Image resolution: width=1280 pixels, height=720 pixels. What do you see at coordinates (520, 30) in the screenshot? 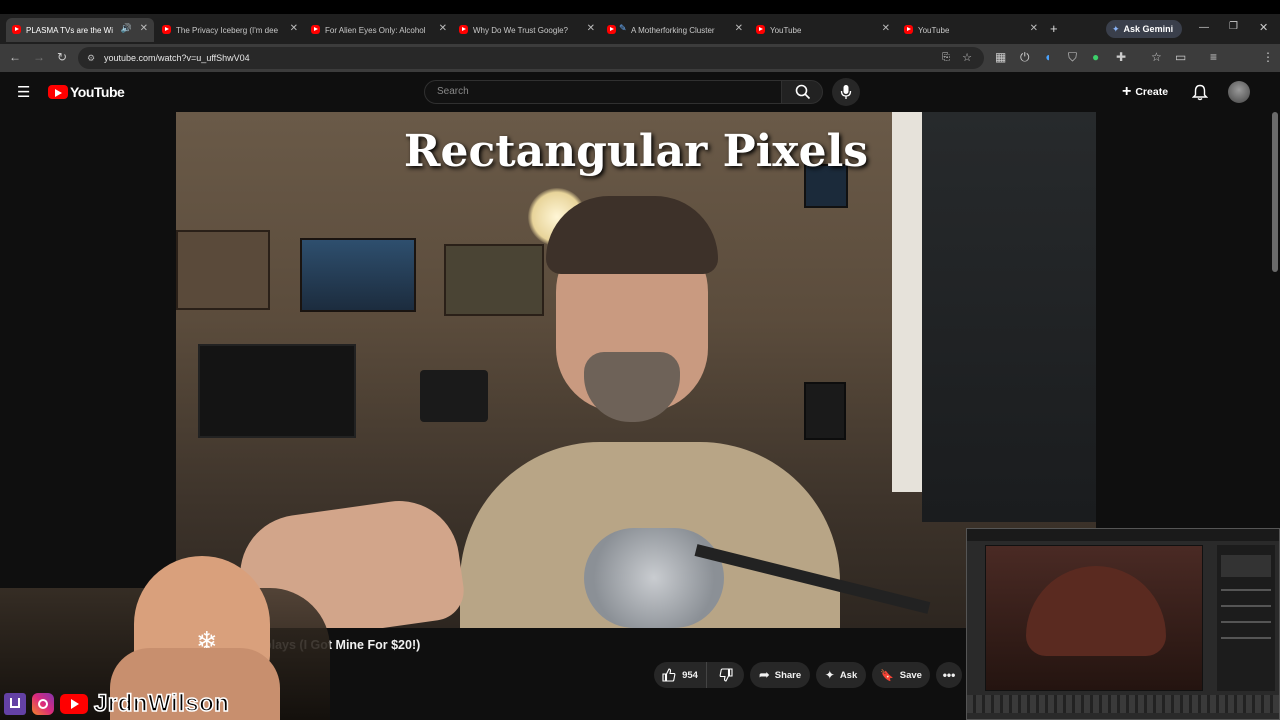
I see `tab-label: Why Do We Trust Google?` at bounding box center [520, 30].